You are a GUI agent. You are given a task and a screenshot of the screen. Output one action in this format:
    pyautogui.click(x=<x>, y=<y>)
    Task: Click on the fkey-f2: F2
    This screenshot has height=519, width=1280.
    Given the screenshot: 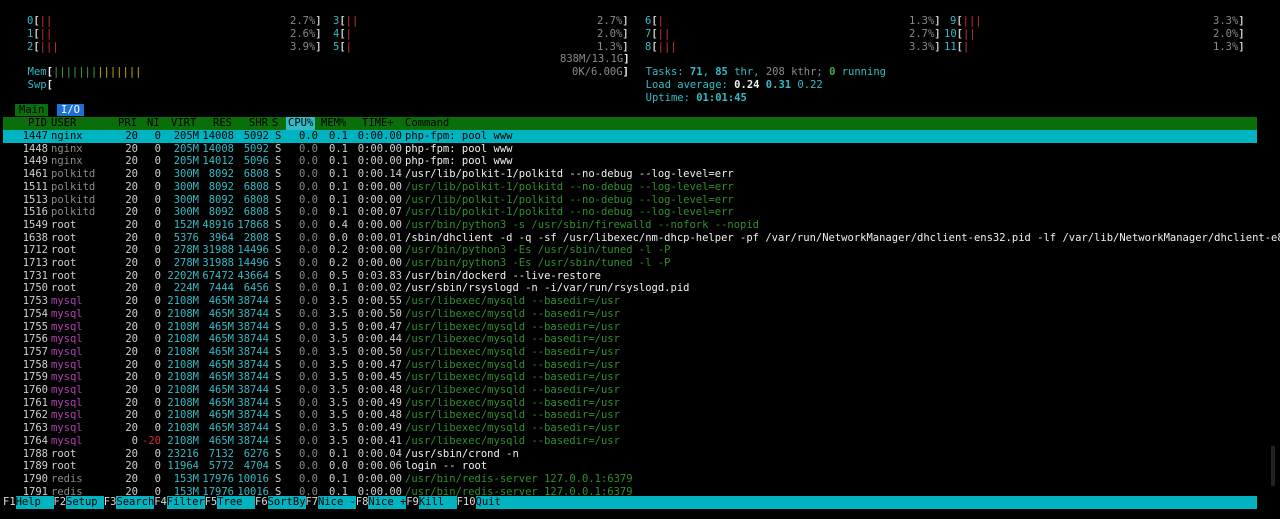 What is the action you would take?
    pyautogui.click(x=59, y=502)
    